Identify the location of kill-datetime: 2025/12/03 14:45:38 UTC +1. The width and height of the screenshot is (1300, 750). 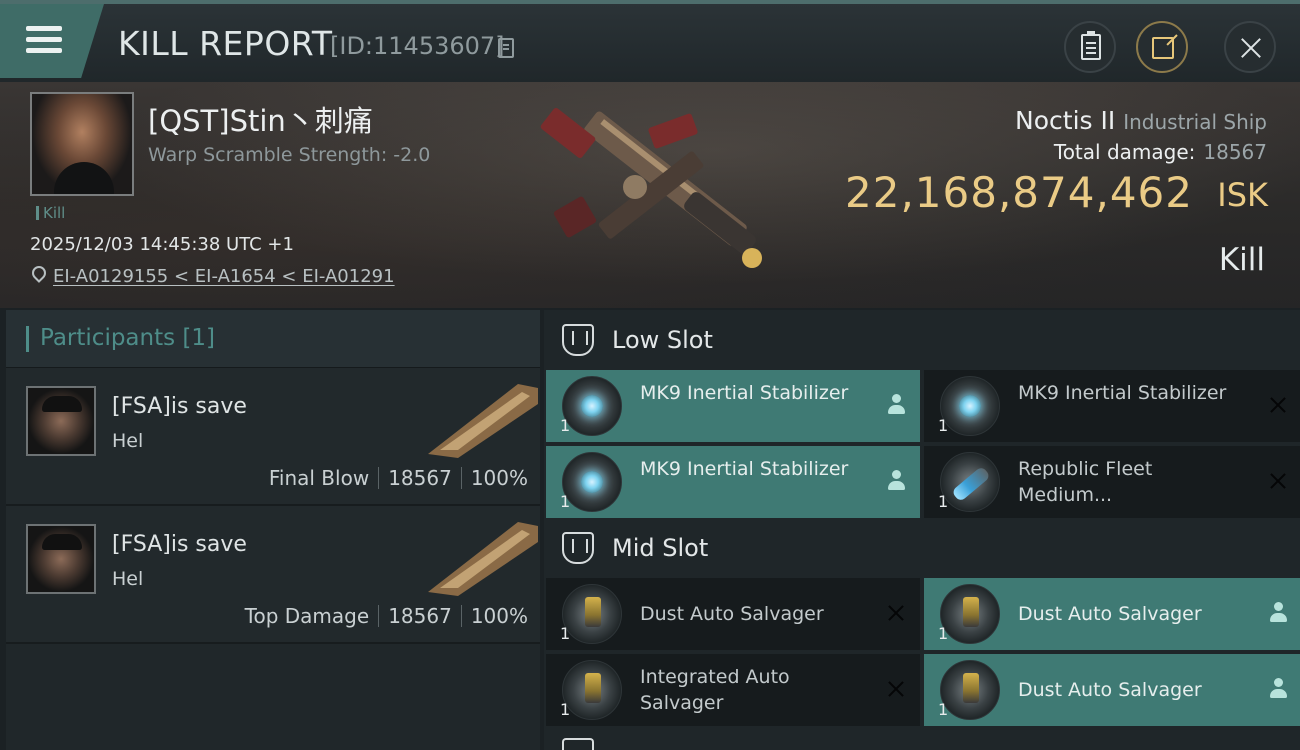
(162, 244).